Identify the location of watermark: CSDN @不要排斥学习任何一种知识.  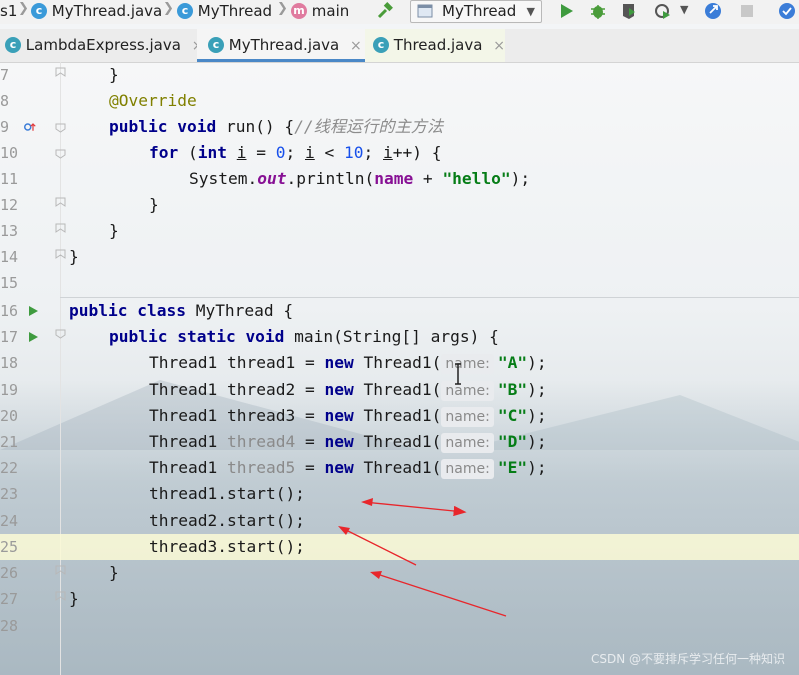
(687, 659).